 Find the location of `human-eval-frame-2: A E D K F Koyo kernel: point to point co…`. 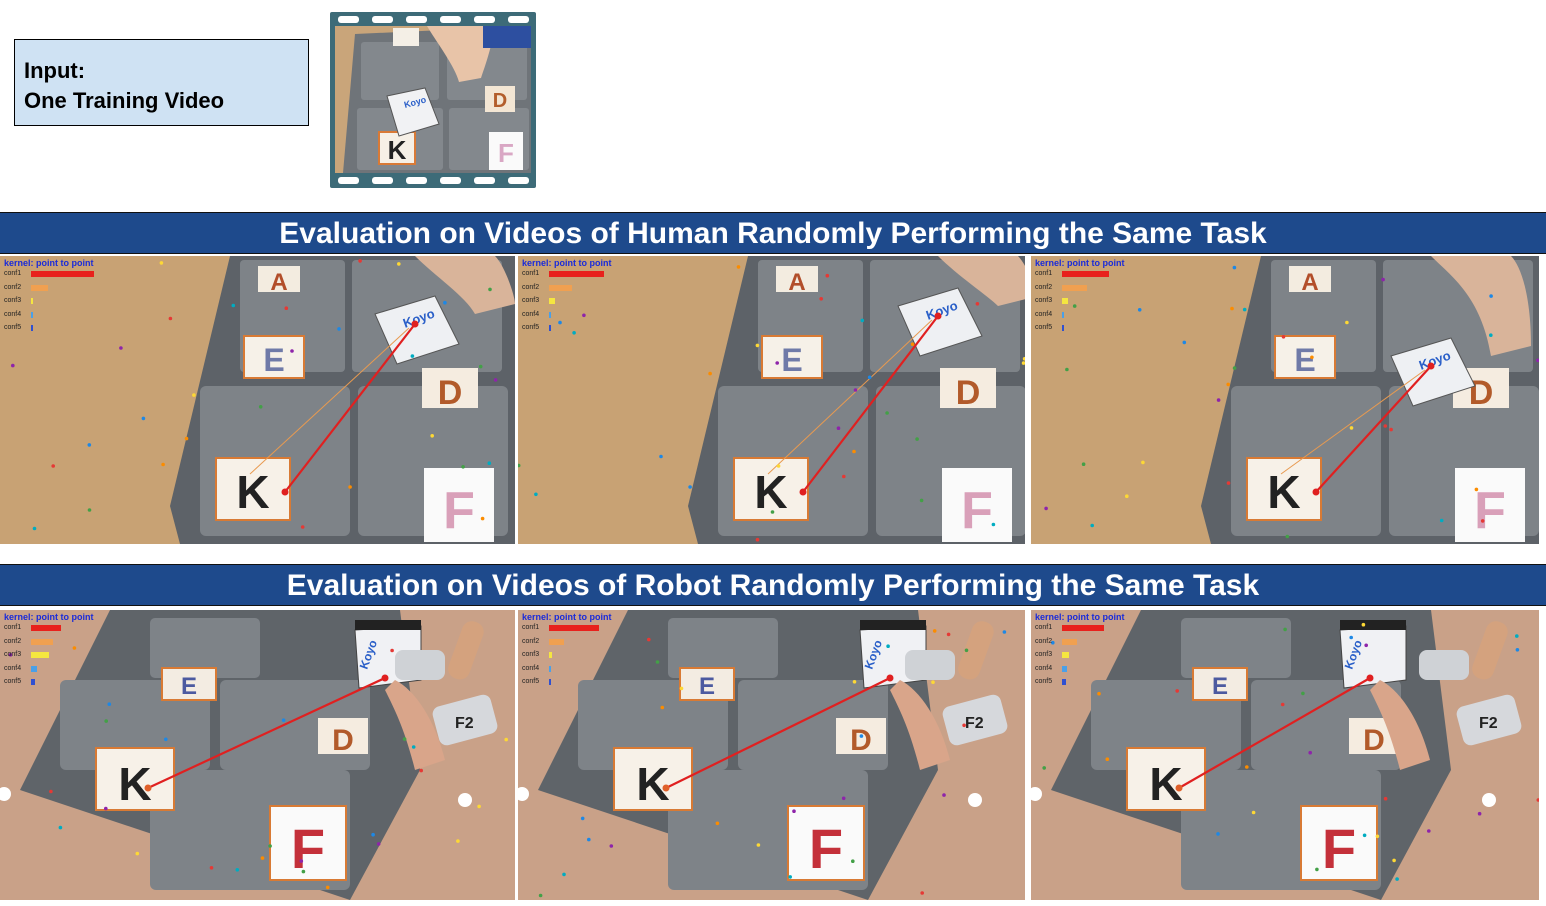

human-eval-frame-2: A E D K F Koyo kernel: point to point co… is located at coordinates (771, 400).